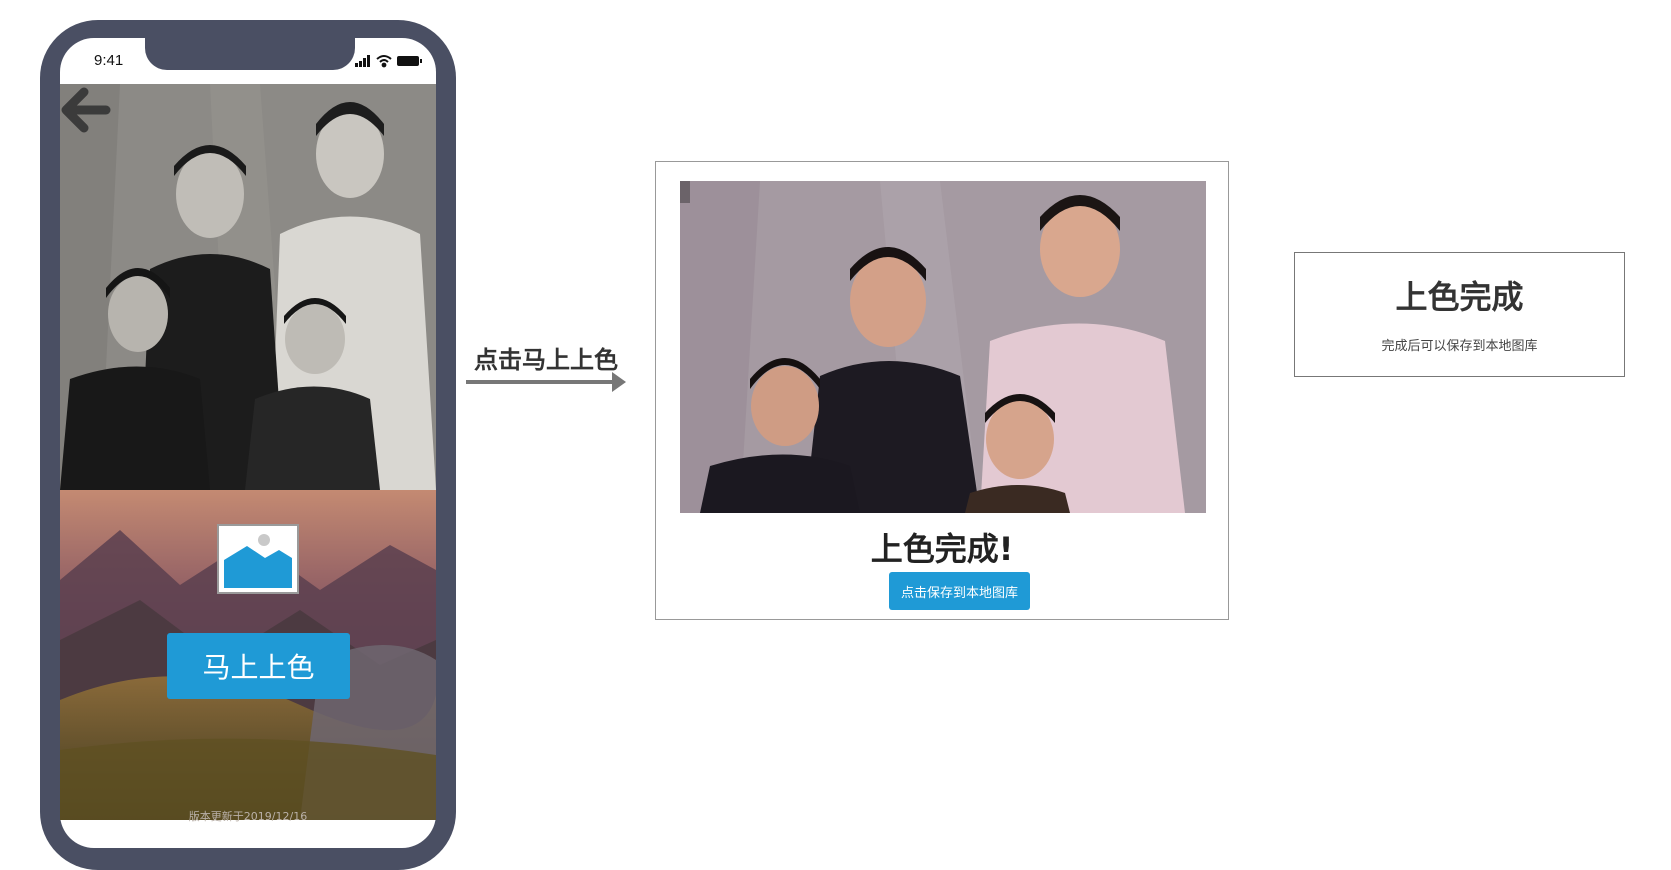 This screenshot has height=870, width=1671. I want to click on colorized-photo, so click(943, 347).